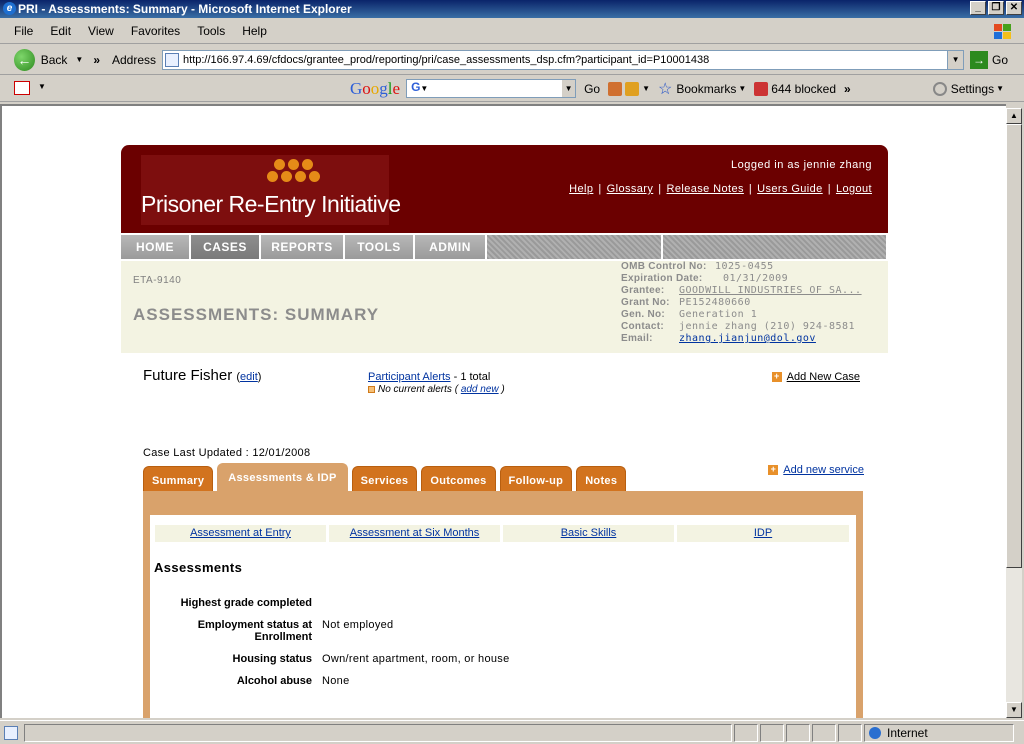 This screenshot has height=744, width=1024. I want to click on field-value: Not employed, so click(358, 625).